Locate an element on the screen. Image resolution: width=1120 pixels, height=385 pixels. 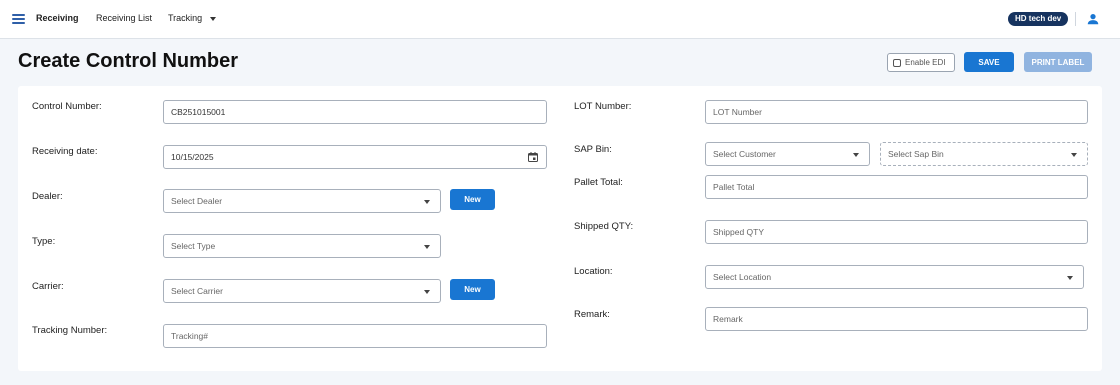
user-badge: HD tech dev is located at coordinates (1038, 19).